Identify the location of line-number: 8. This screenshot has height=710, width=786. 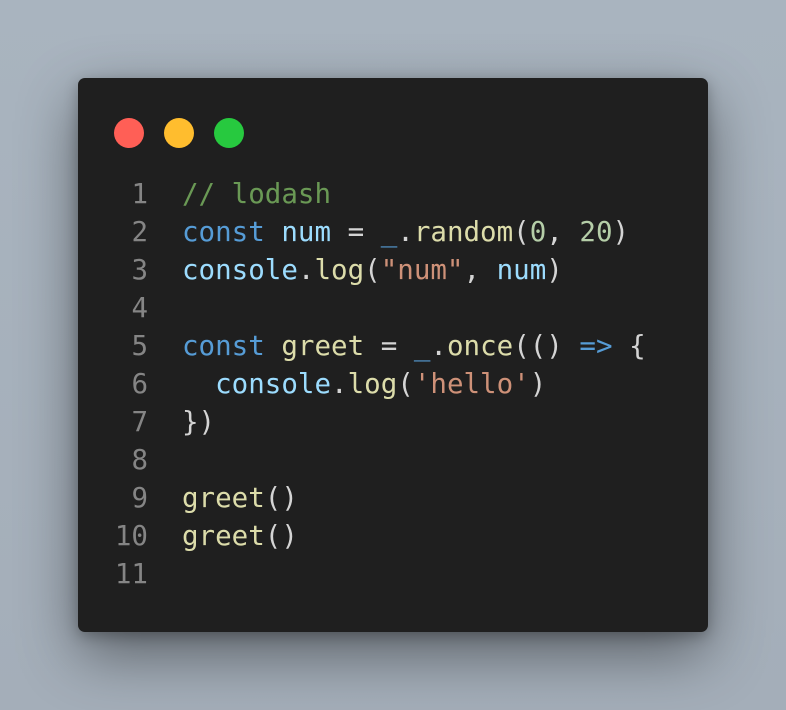
(139, 460).